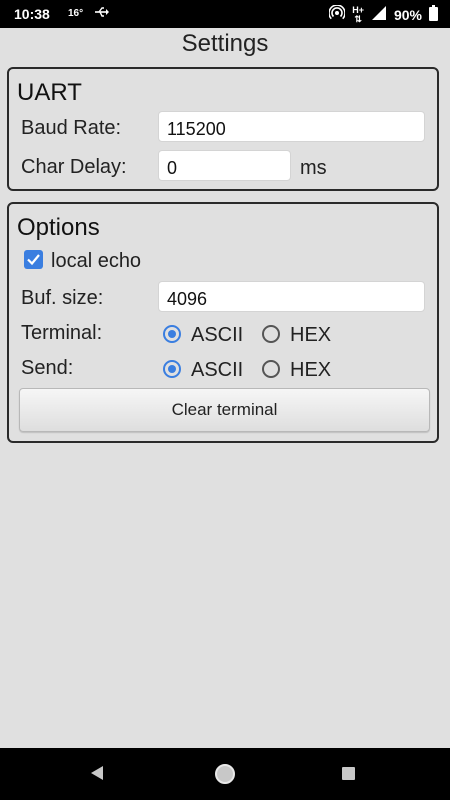 Image resolution: width=450 pixels, height=800 pixels. What do you see at coordinates (172, 369) in the screenshot?
I see `send-ascii-radio` at bounding box center [172, 369].